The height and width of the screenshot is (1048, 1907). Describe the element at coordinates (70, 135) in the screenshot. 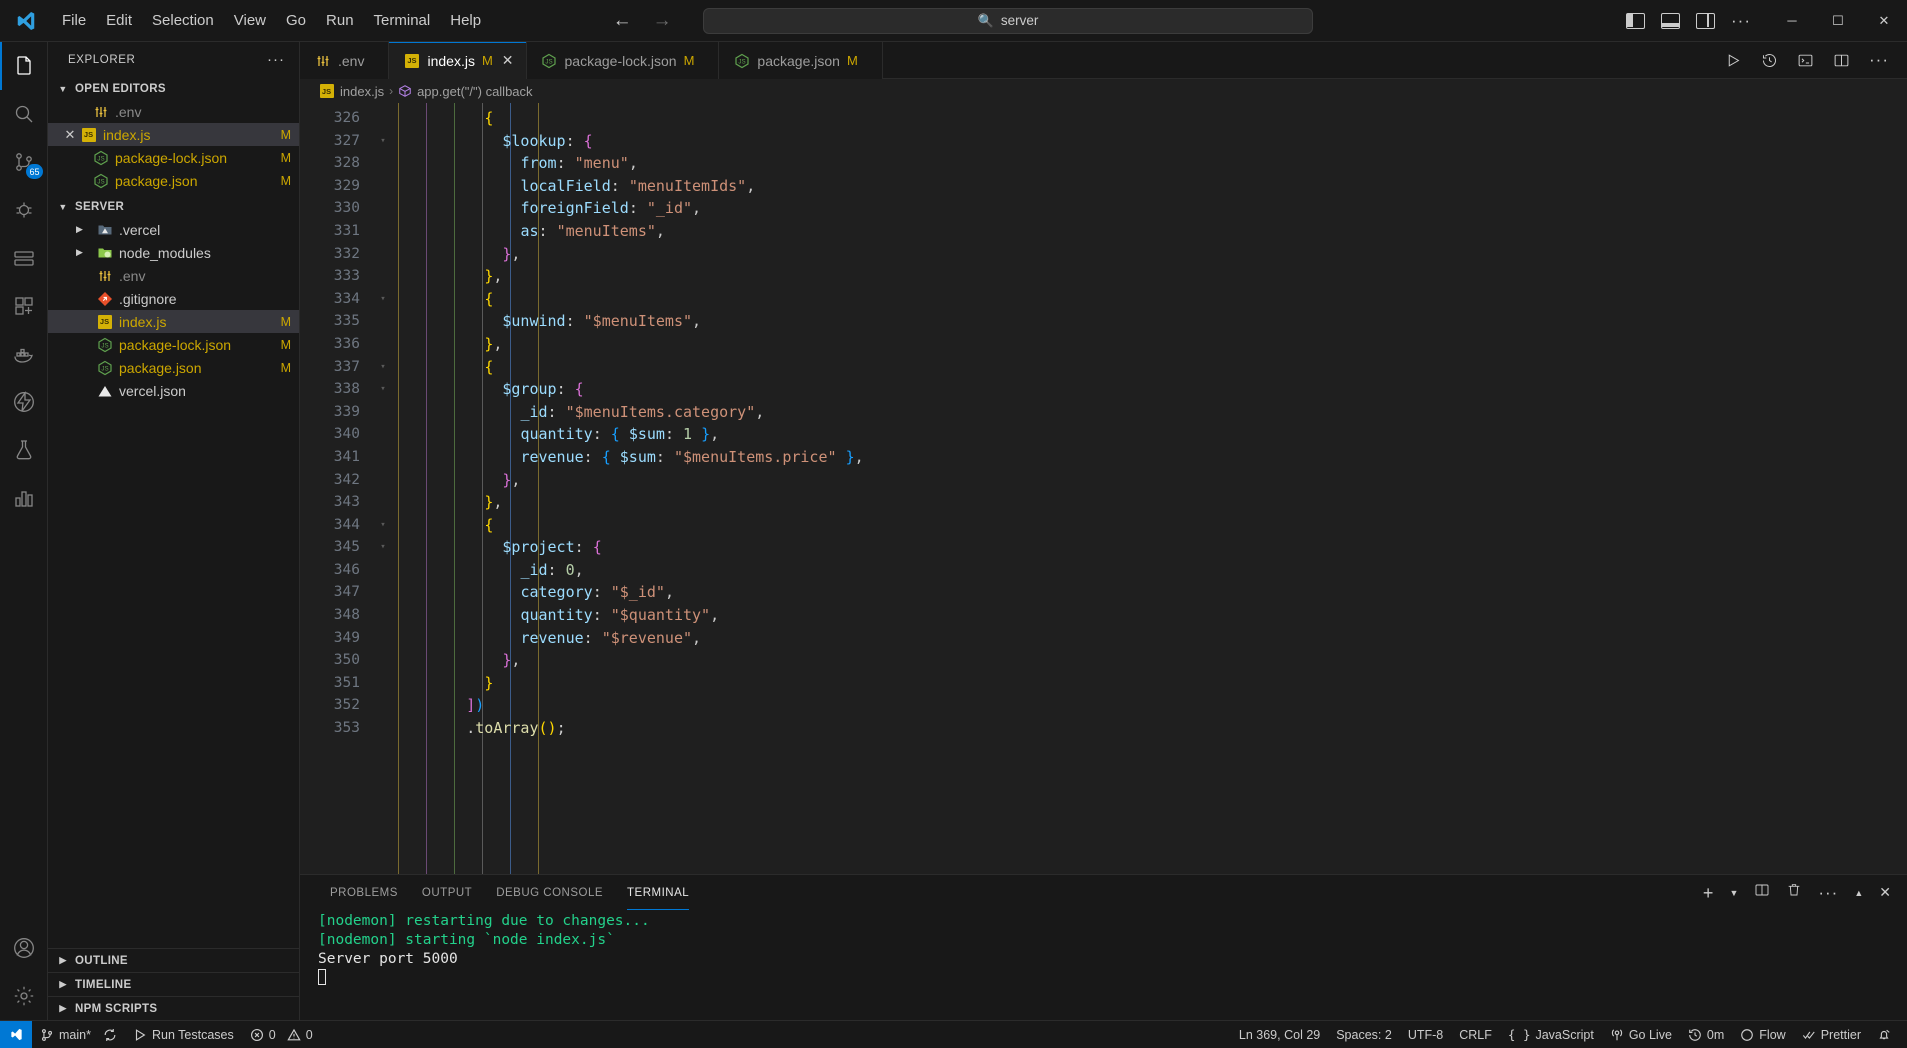

I see `close-editor-icon: ✕` at that location.